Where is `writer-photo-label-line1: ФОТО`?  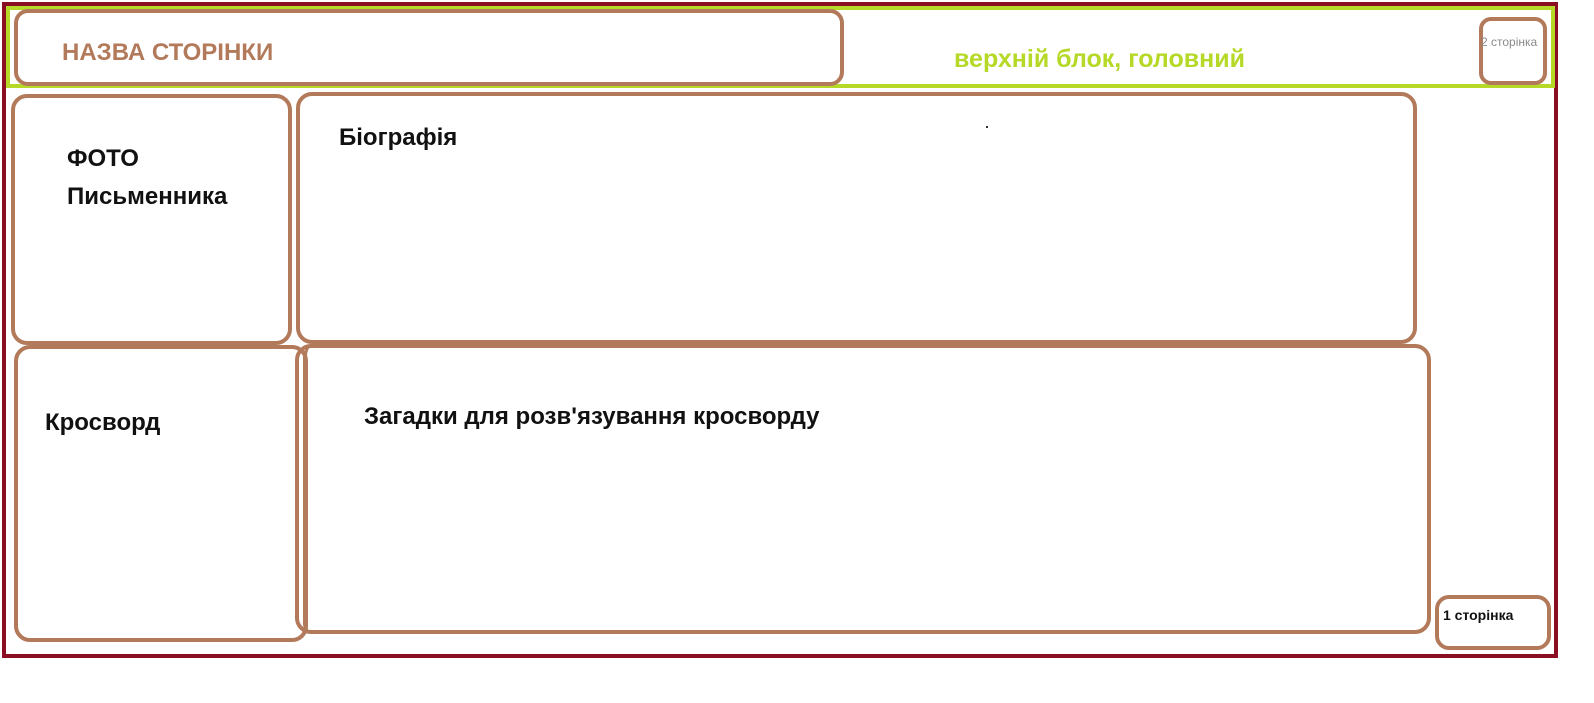
writer-photo-label-line1: ФОТО is located at coordinates (103, 158).